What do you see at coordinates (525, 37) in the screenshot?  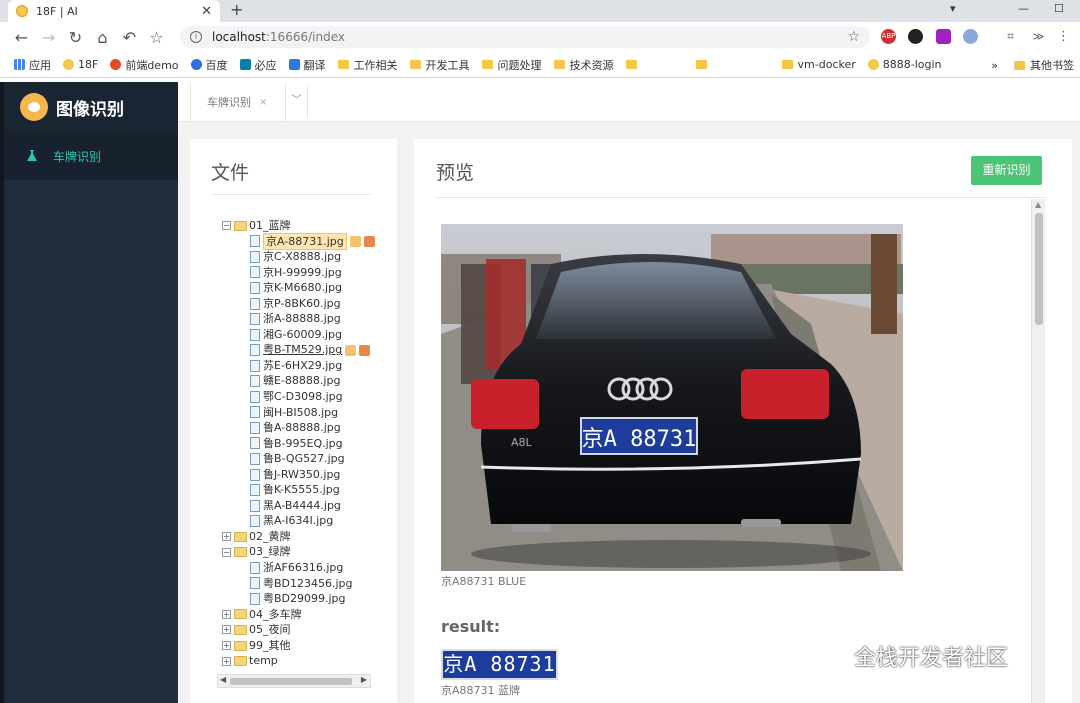 I see `address-bar: i localhost:16666/index ☆` at bounding box center [525, 37].